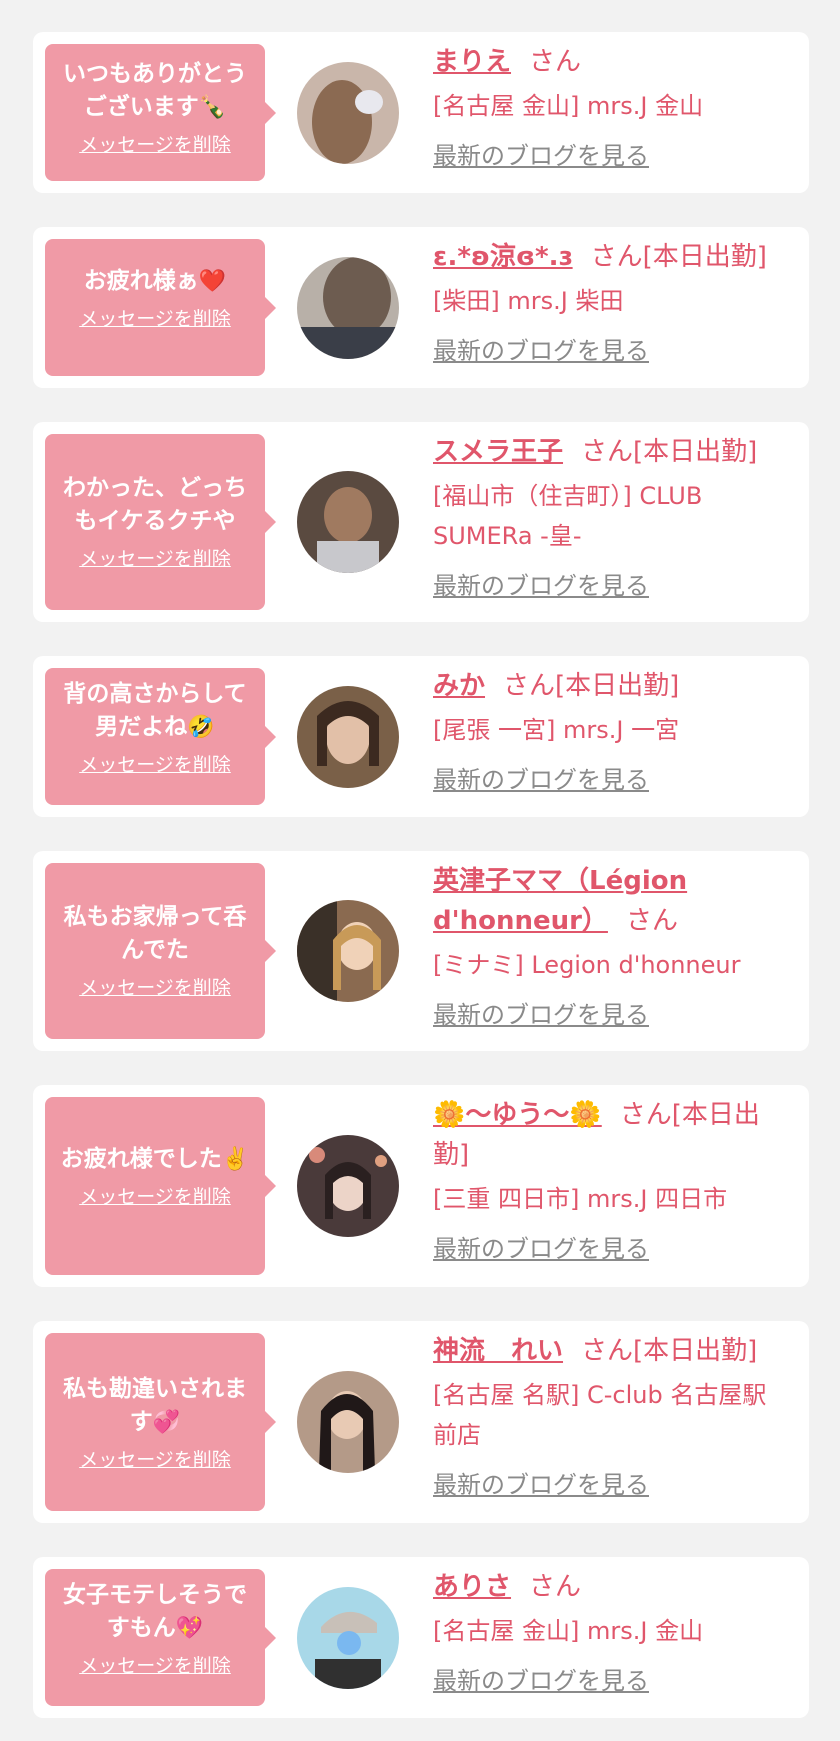 The width and height of the screenshot is (840, 1741). I want to click on entry-info: まりえ さん [名古屋 金山] mrs.J 金山 最新のブログを見る, so click(611, 106).